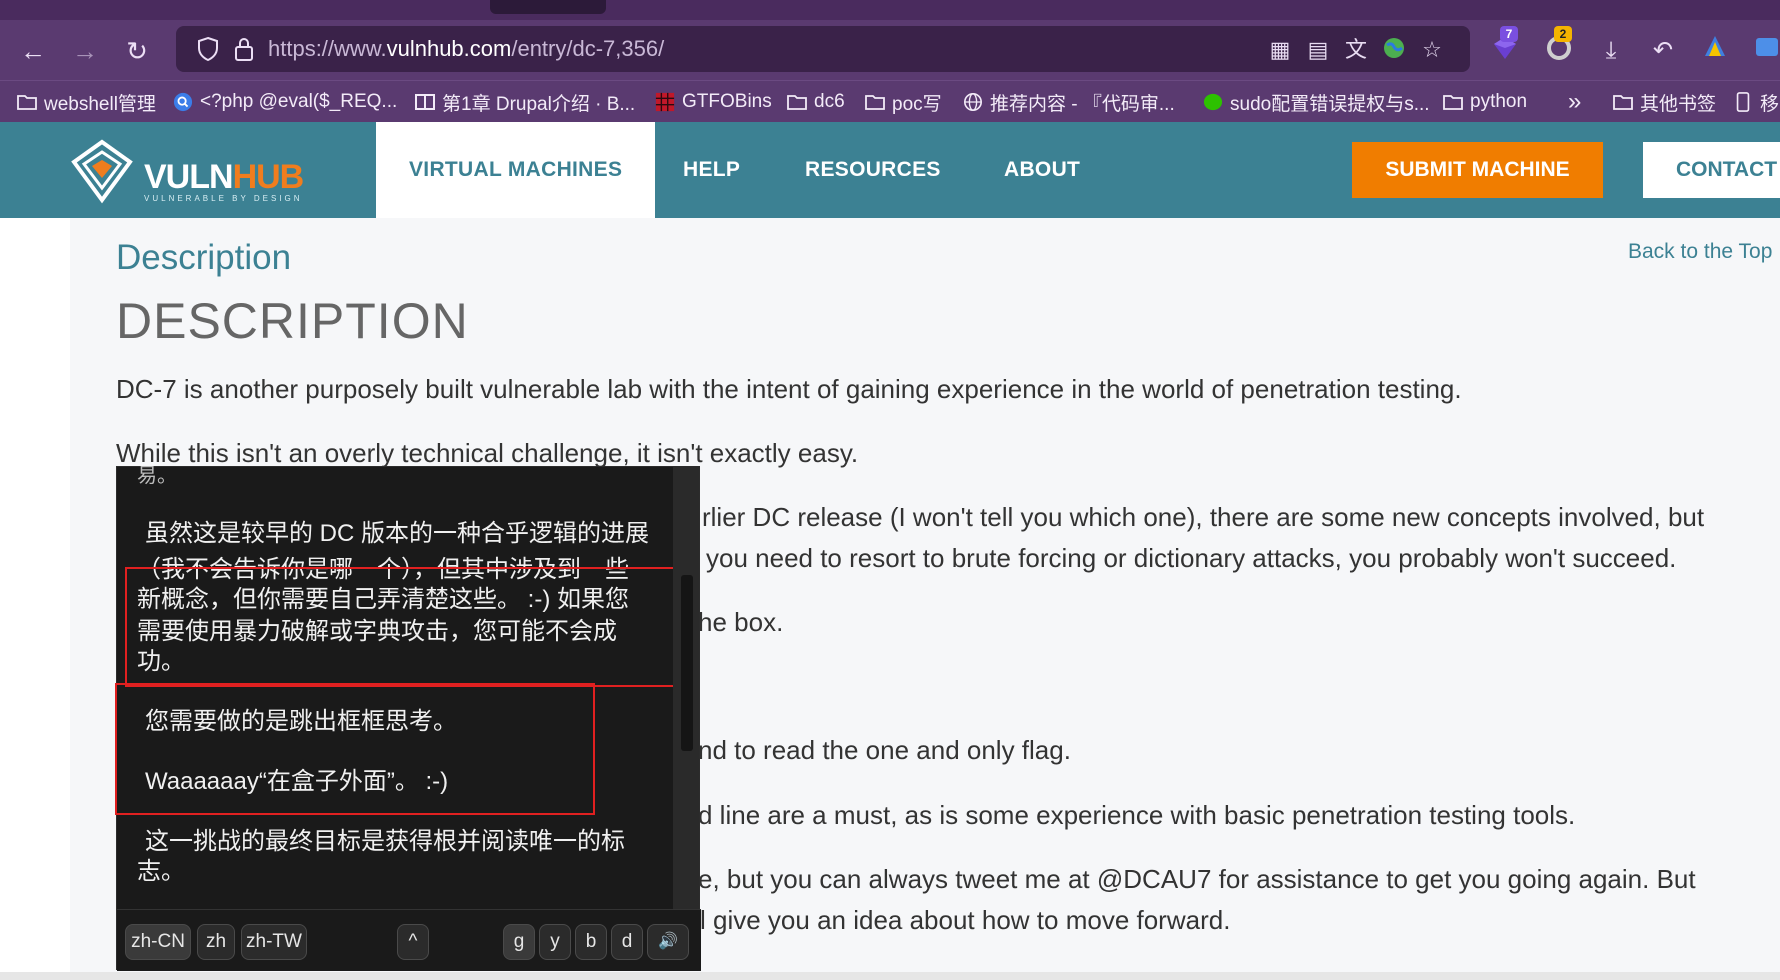 The image size is (1780, 980). I want to click on extension-badge: 2, so click(1563, 34).